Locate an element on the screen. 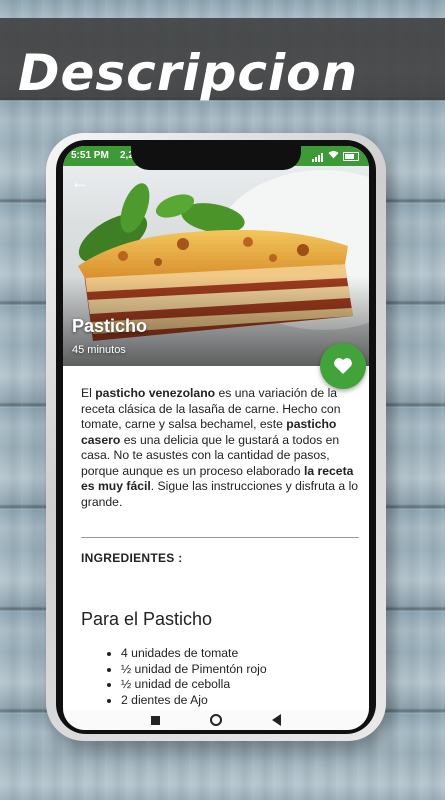 This screenshot has width=445, height=800. triangle-back-icon is located at coordinates (276, 720).